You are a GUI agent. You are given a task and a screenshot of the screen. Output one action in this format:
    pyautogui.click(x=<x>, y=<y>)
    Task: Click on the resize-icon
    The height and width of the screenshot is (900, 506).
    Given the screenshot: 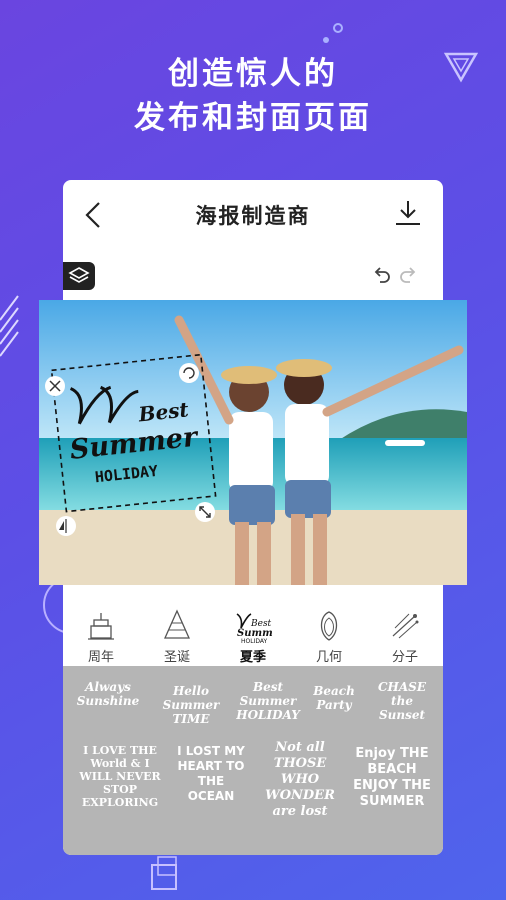 What is the action you would take?
    pyautogui.click(x=205, y=512)
    